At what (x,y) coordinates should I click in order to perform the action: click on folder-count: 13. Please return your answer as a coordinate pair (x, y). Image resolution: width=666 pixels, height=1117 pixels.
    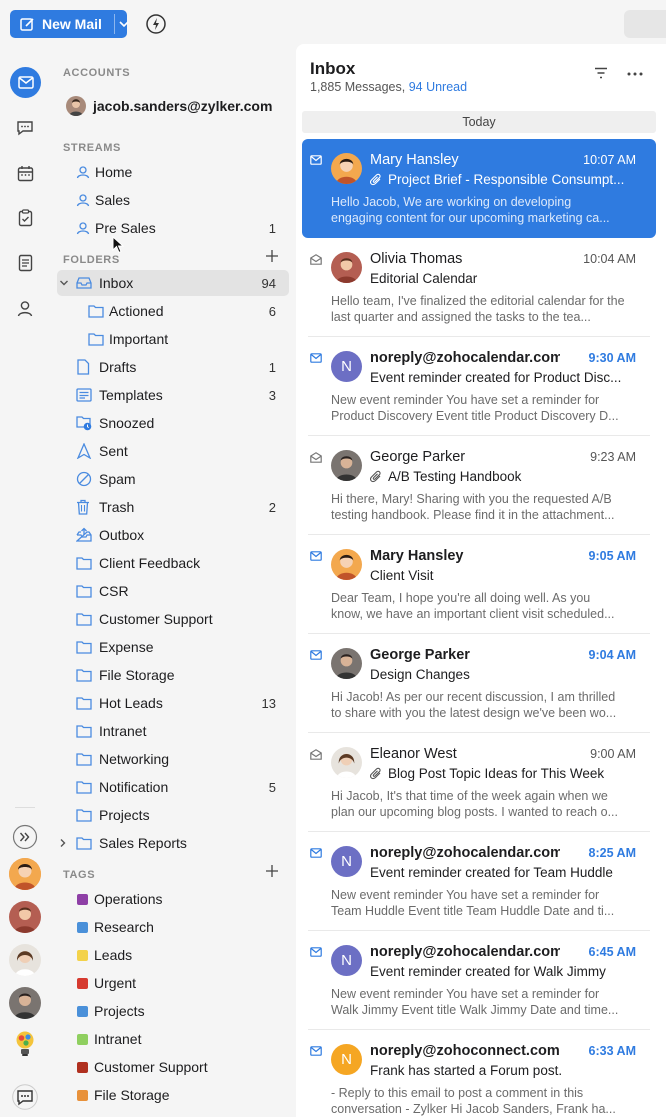
    Looking at the image, I should click on (268, 703).